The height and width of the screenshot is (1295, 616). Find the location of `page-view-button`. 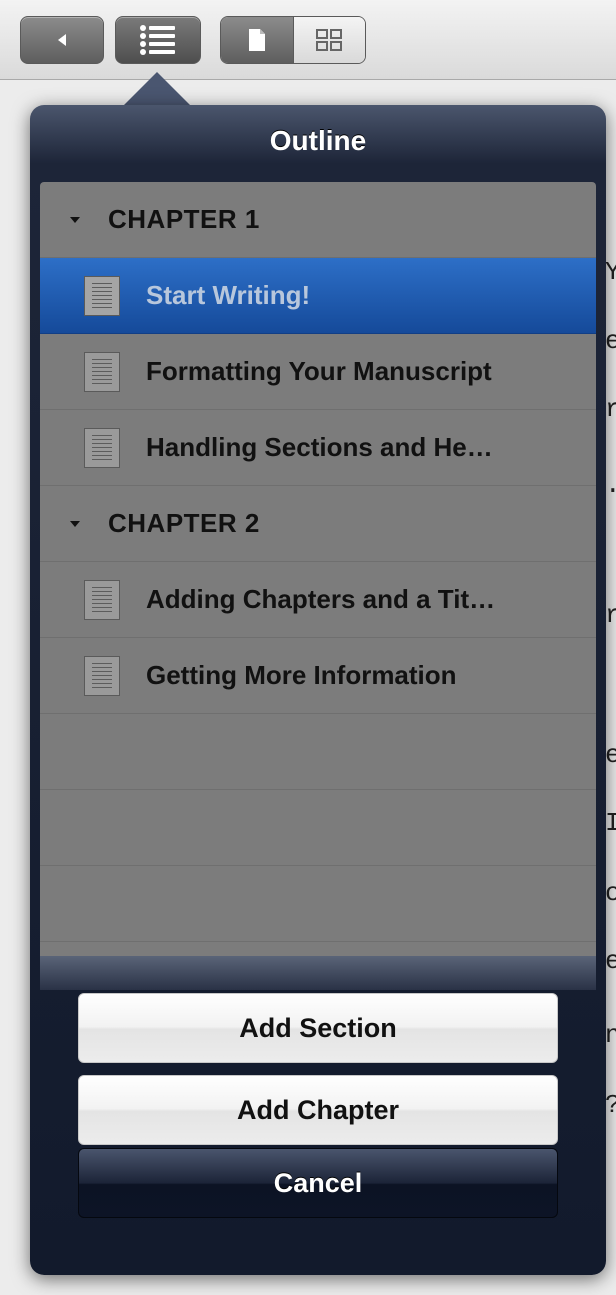

page-view-button is located at coordinates (257, 40).